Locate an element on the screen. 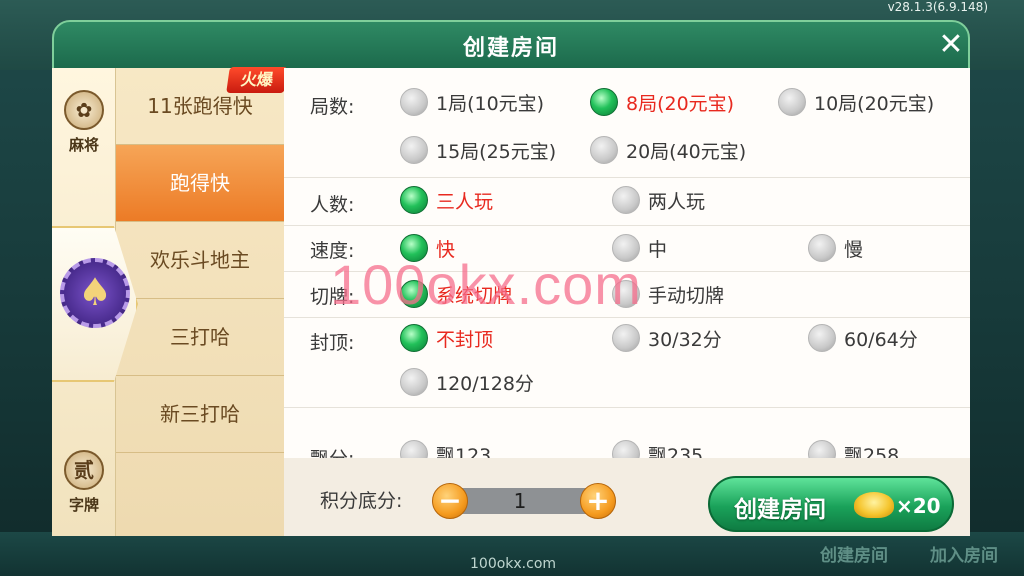  float-option-123: 飘123 is located at coordinates (445, 448).